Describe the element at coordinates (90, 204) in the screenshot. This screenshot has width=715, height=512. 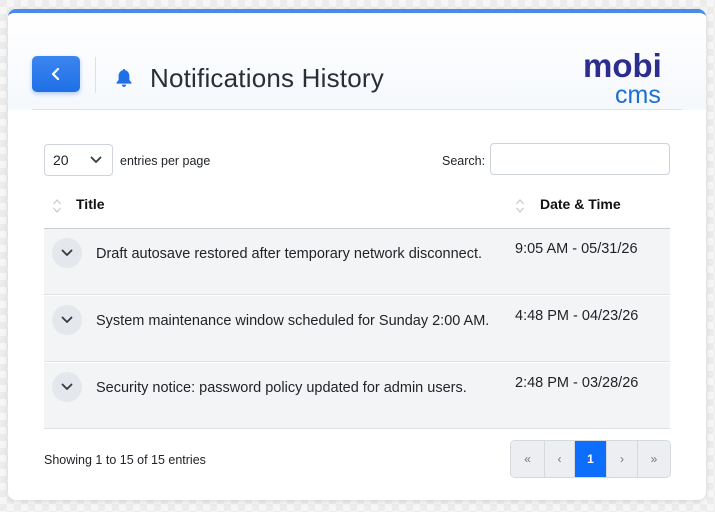
I see `column-header-title: Title` at that location.